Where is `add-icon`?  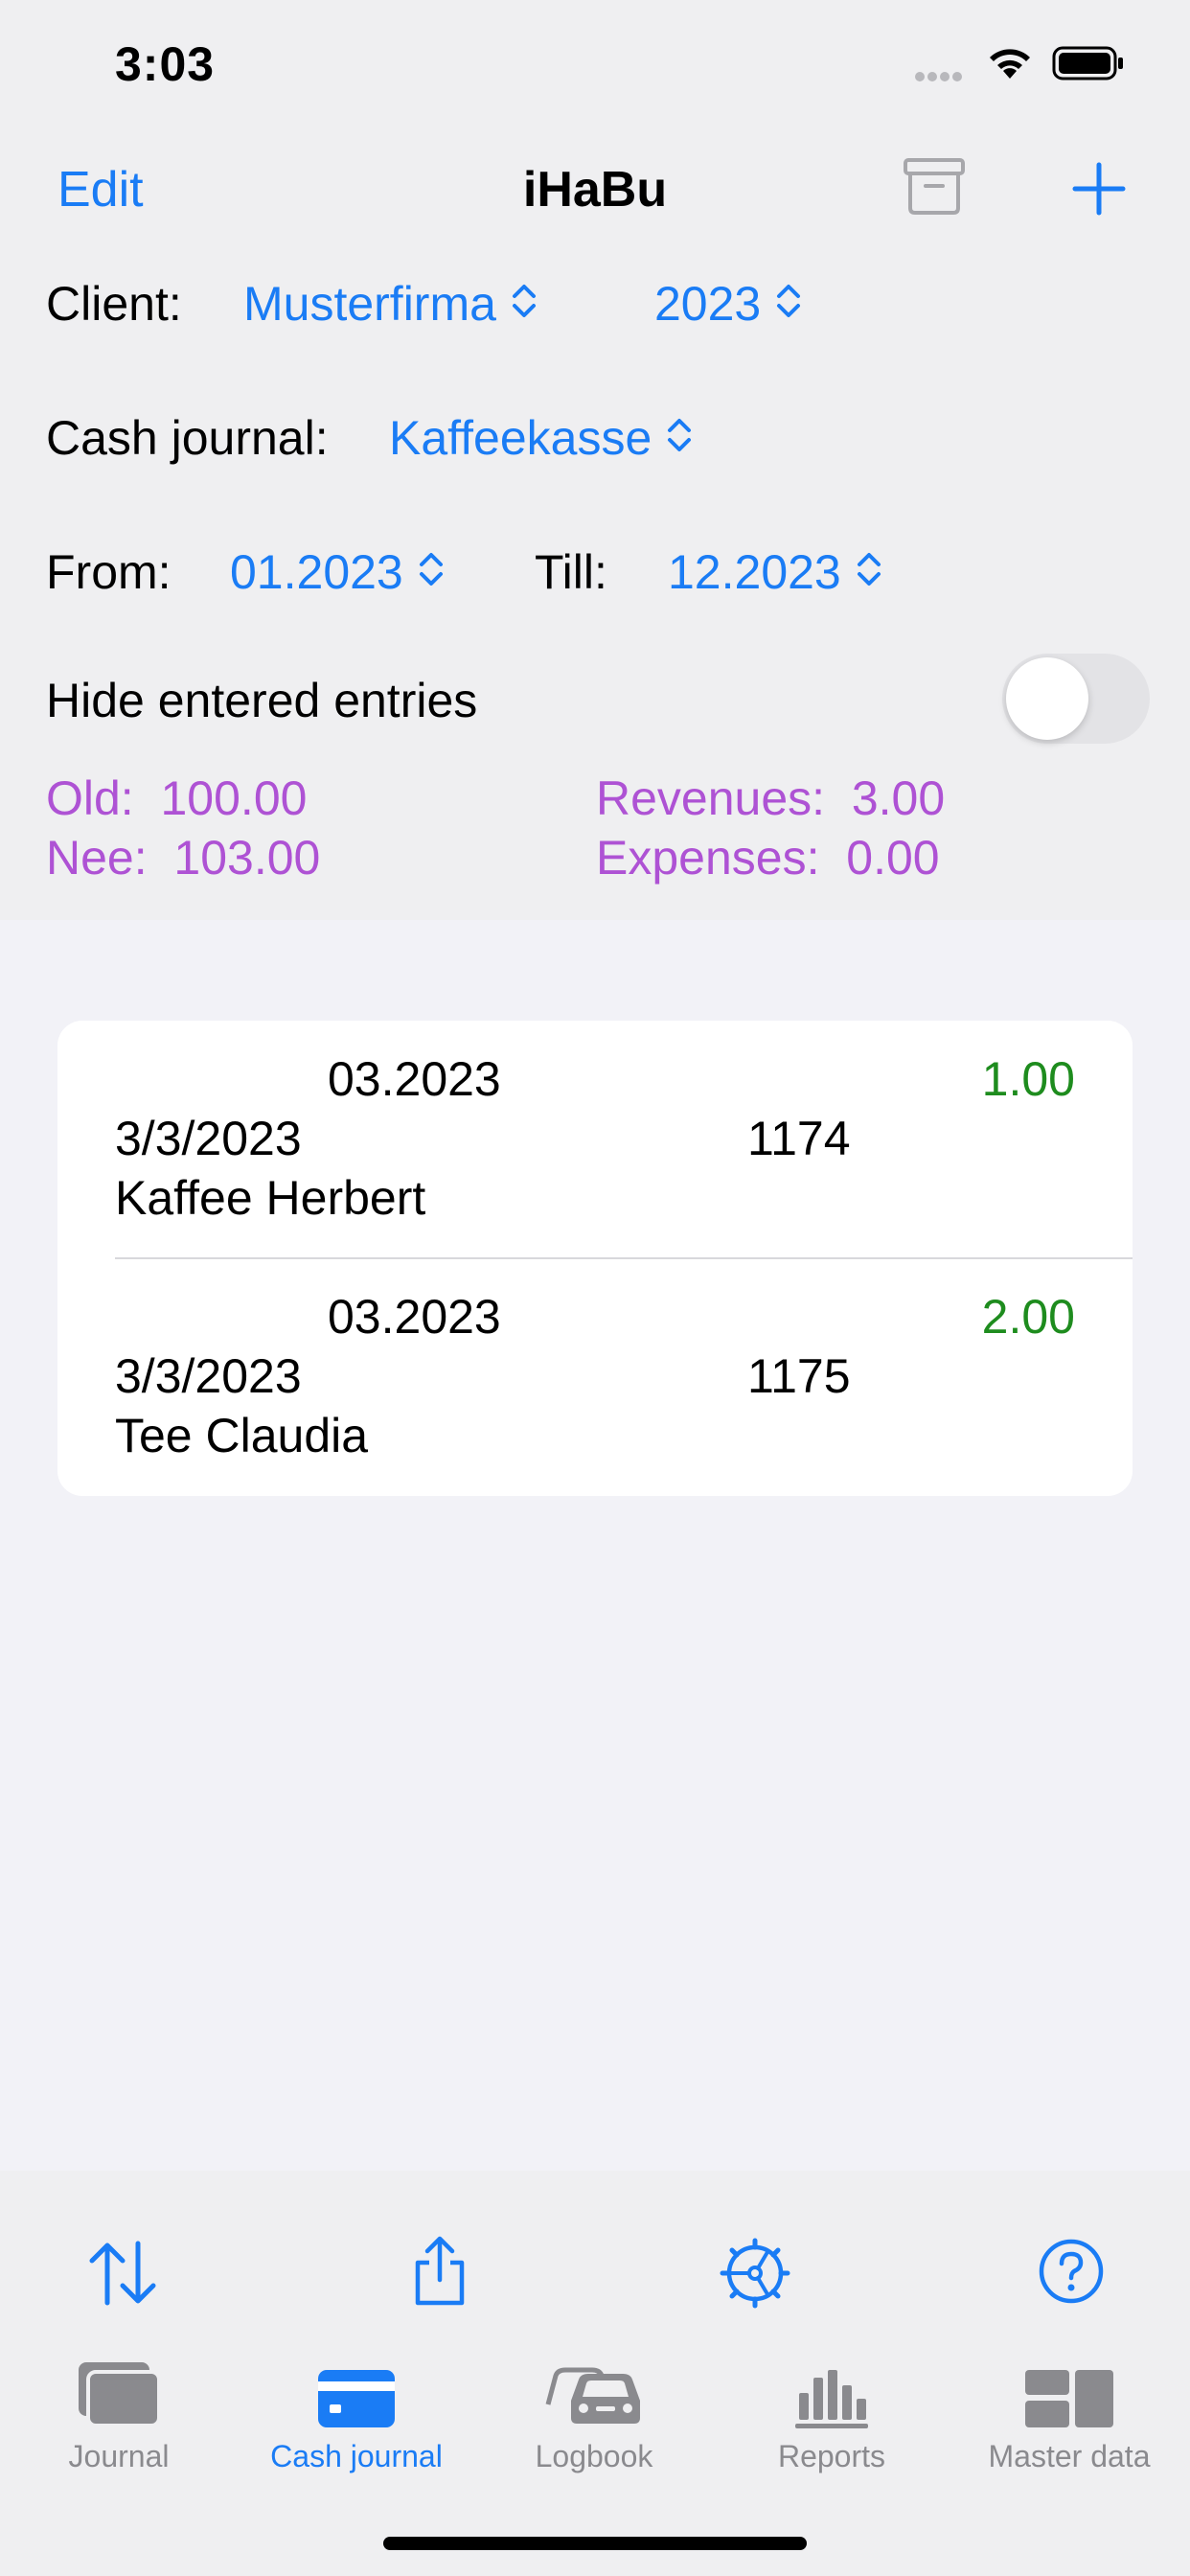 add-icon is located at coordinates (1099, 191).